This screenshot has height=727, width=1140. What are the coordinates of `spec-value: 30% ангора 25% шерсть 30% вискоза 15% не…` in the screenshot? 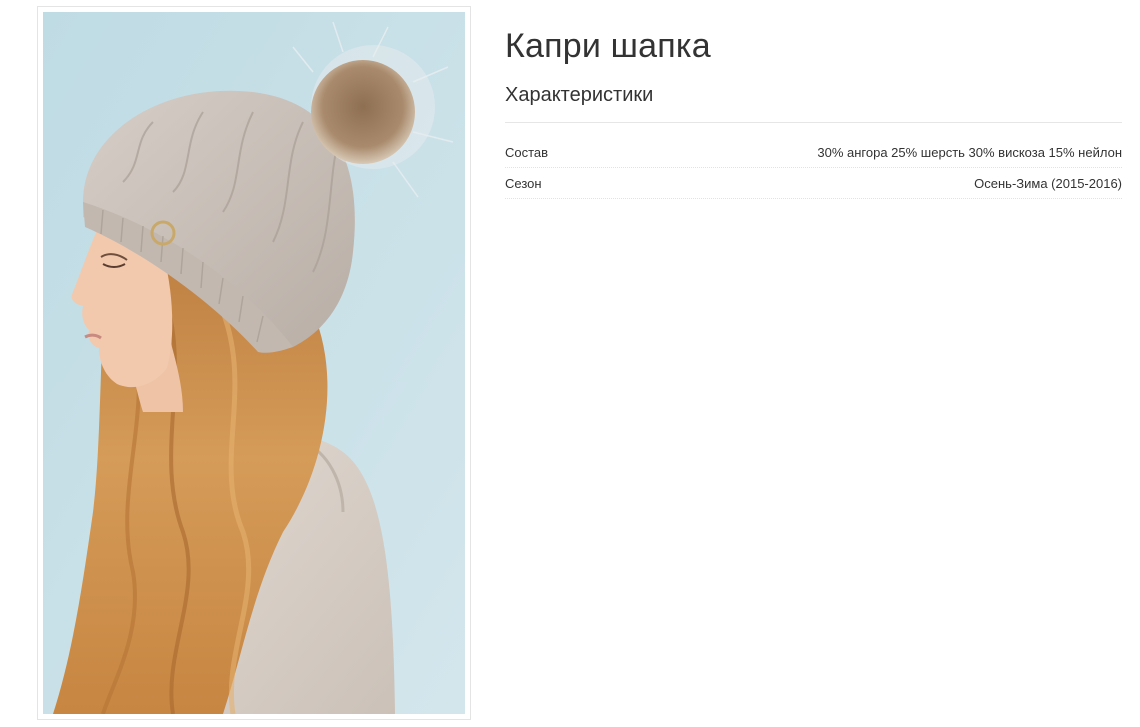 It's located at (969, 152).